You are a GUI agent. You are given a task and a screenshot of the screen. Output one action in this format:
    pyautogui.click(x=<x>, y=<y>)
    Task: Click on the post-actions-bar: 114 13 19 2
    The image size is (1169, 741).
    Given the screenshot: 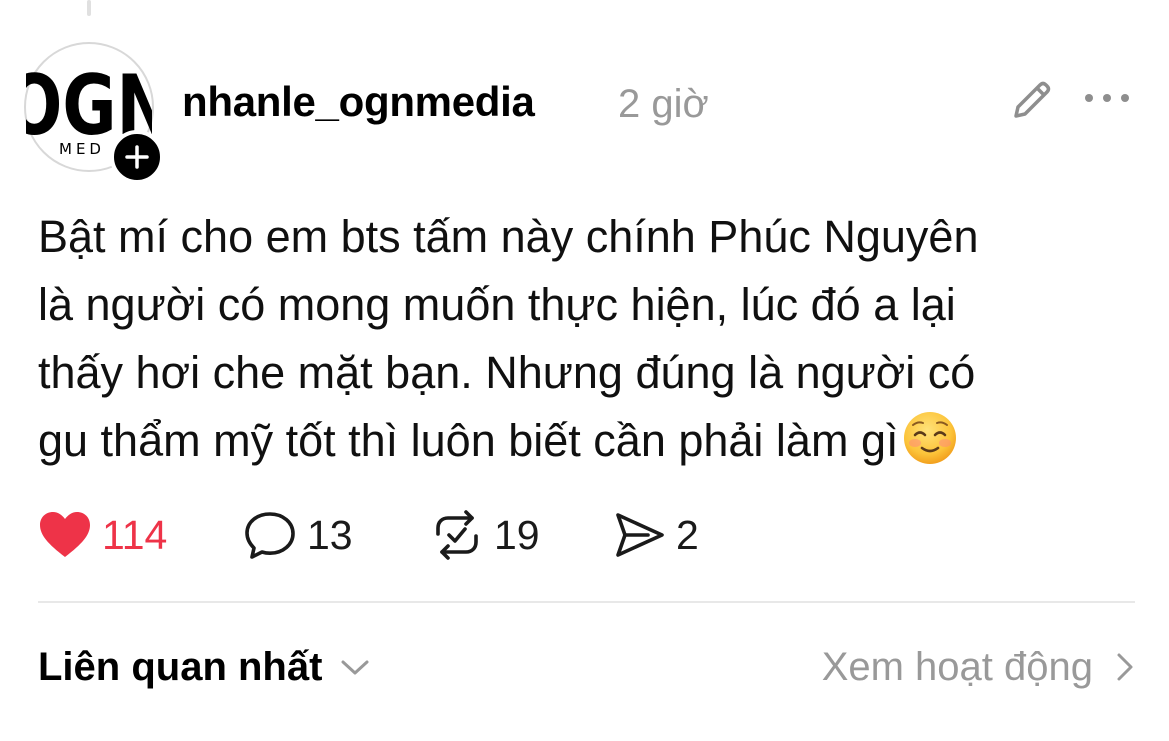 What is the action you would take?
    pyautogui.click(x=584, y=535)
    